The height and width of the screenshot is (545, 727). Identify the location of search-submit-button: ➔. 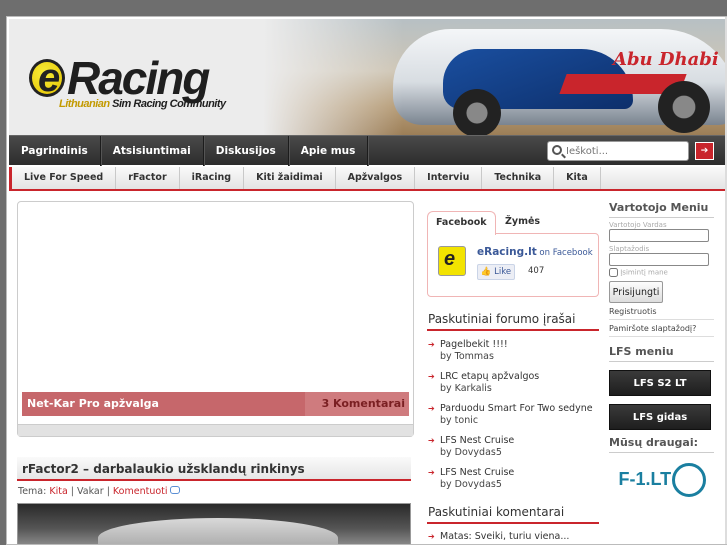
(704, 151).